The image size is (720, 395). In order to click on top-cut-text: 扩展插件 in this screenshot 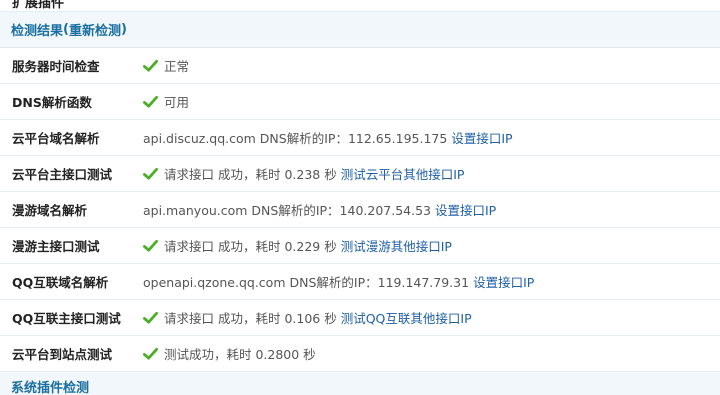, I will do `click(38, 5)`.